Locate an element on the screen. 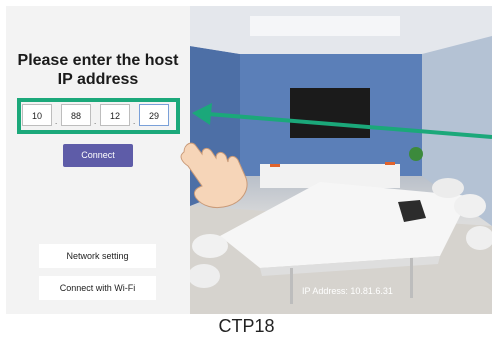  green-arrow-icon is located at coordinates (342, 121).